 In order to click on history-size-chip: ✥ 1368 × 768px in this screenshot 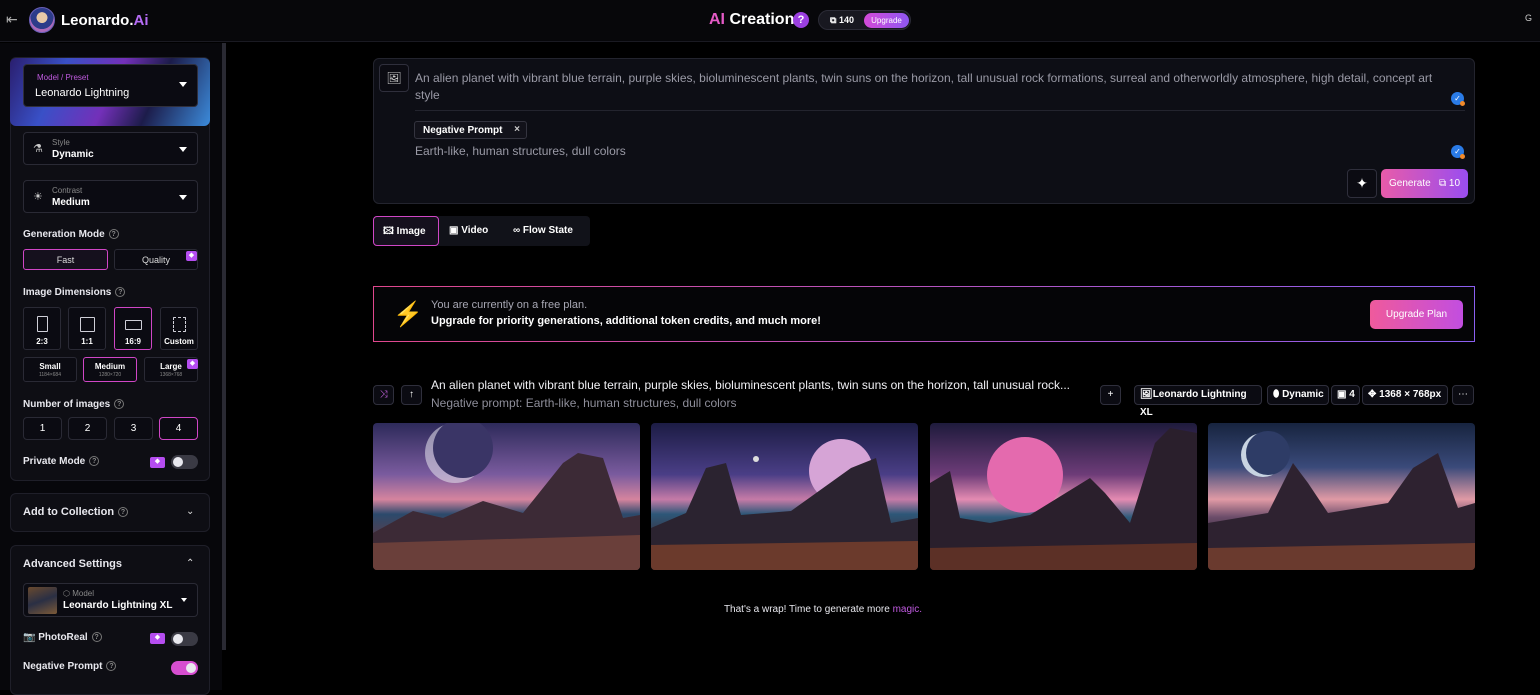, I will do `click(1405, 395)`.